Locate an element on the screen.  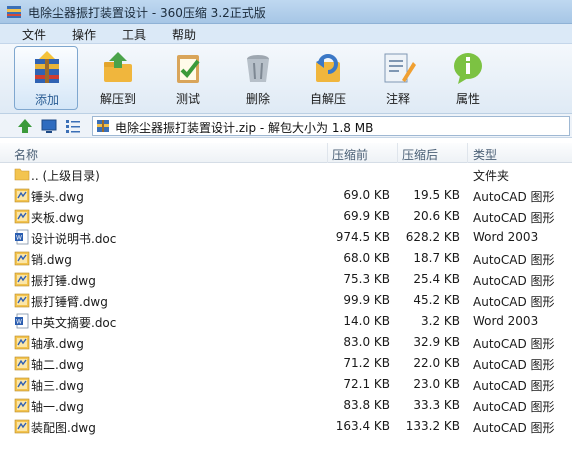
test-button: 测试 is located at coordinates (188, 78).